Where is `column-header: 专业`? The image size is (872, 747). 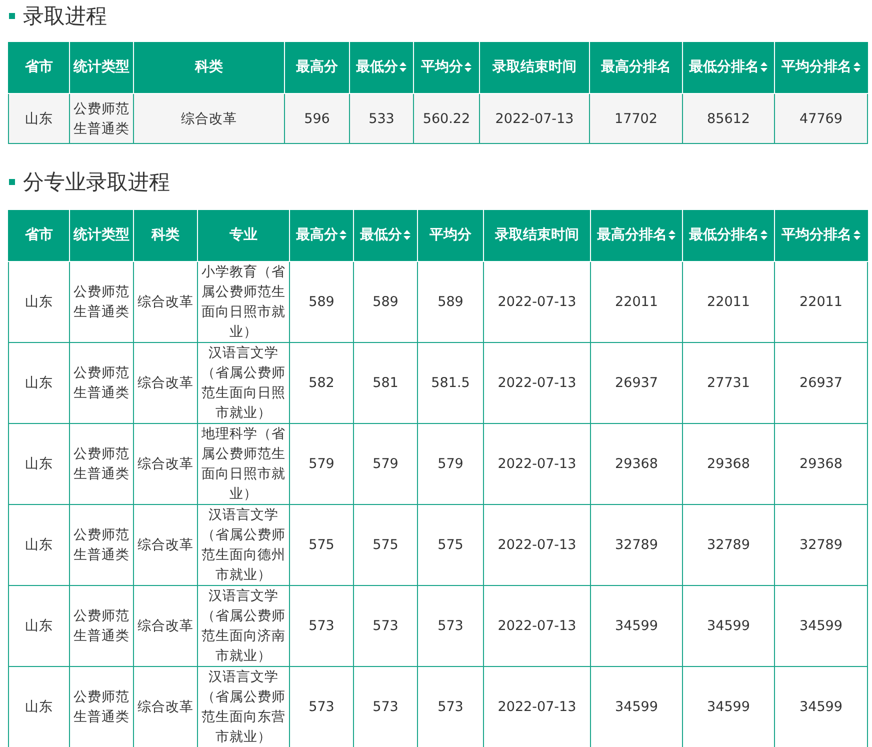 column-header: 专业 is located at coordinates (244, 235).